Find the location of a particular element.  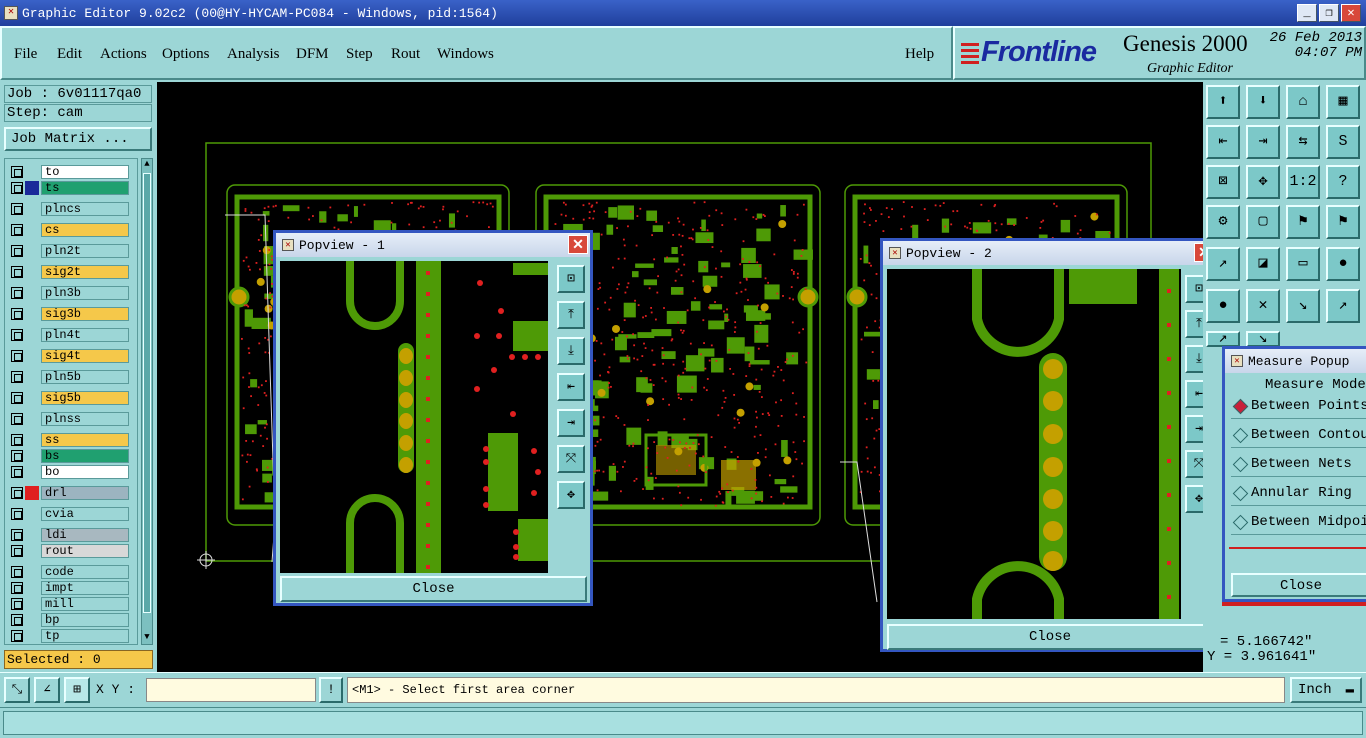

layer-name: sig2t is located at coordinates (85, 272).